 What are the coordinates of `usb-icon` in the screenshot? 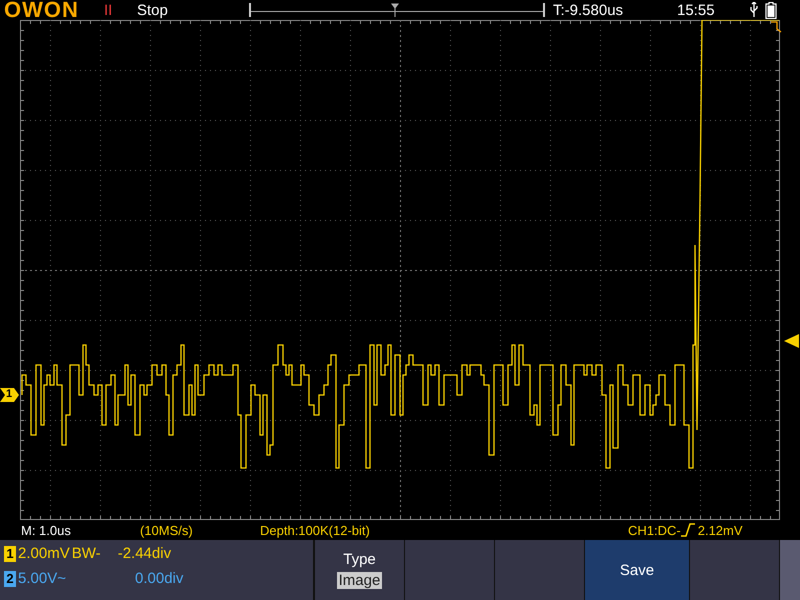 It's located at (754, 10).